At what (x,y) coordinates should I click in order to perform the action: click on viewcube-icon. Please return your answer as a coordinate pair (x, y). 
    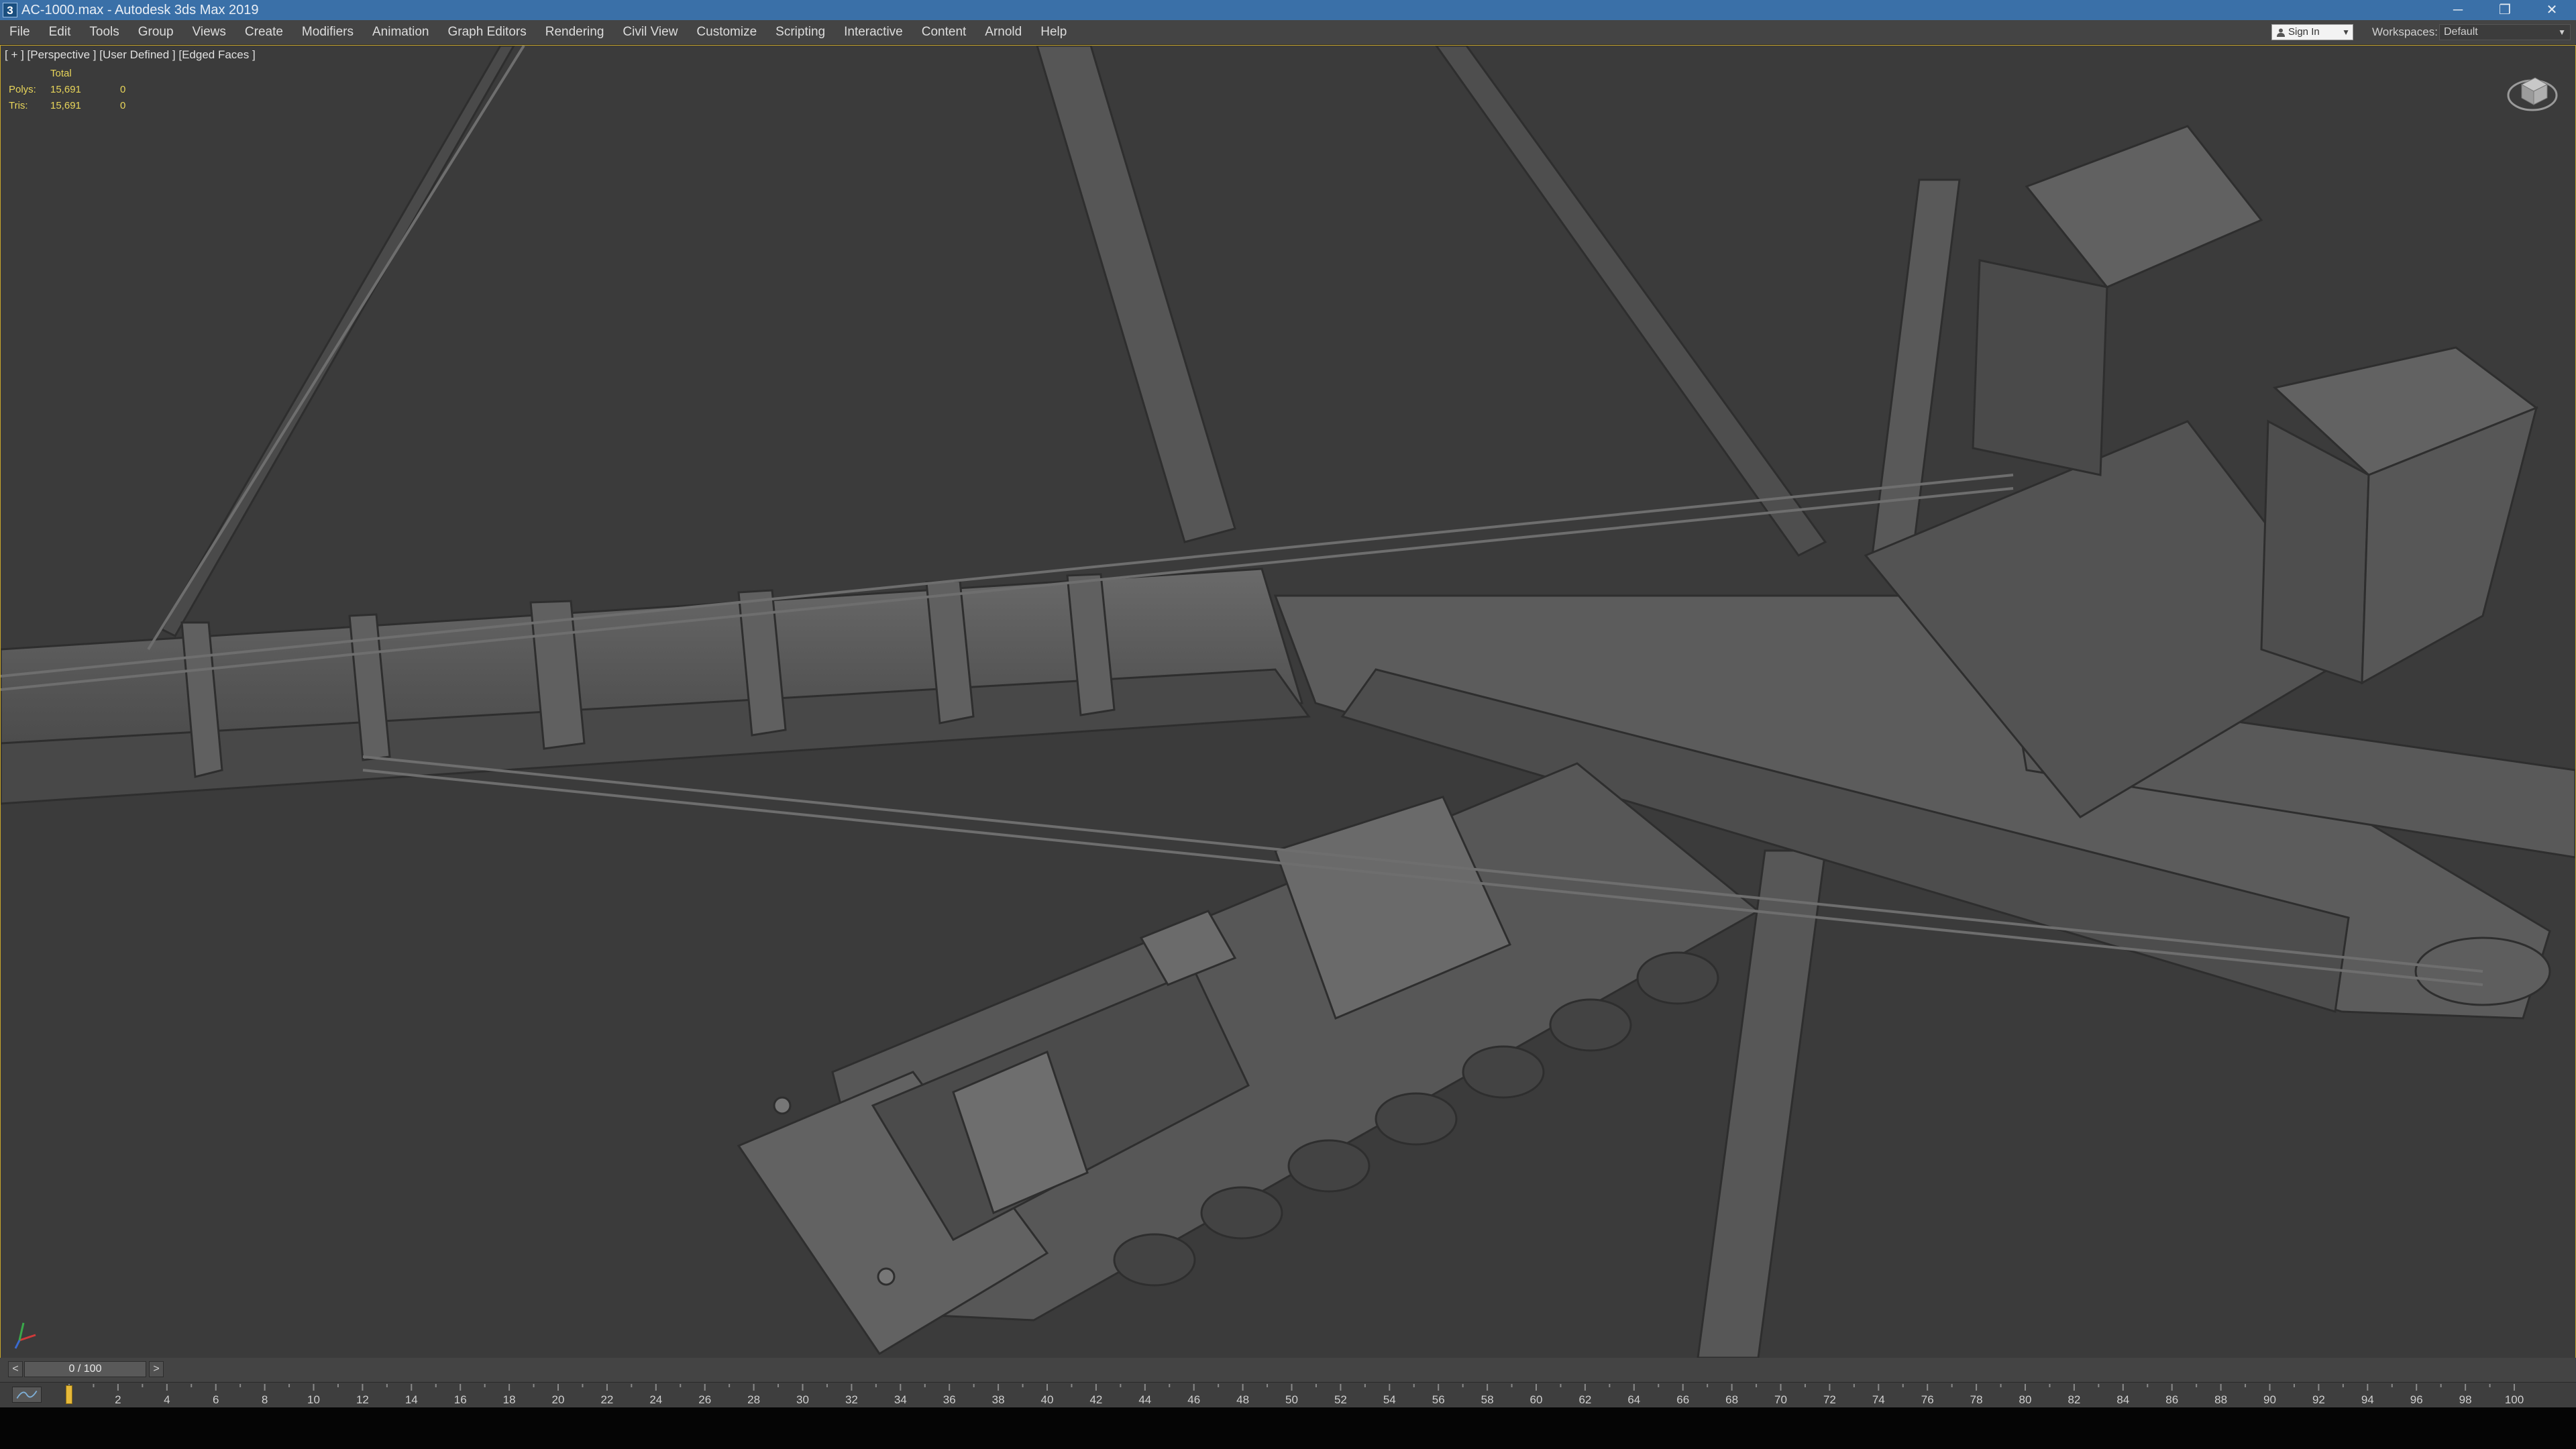
    Looking at the image, I should click on (2532, 91).